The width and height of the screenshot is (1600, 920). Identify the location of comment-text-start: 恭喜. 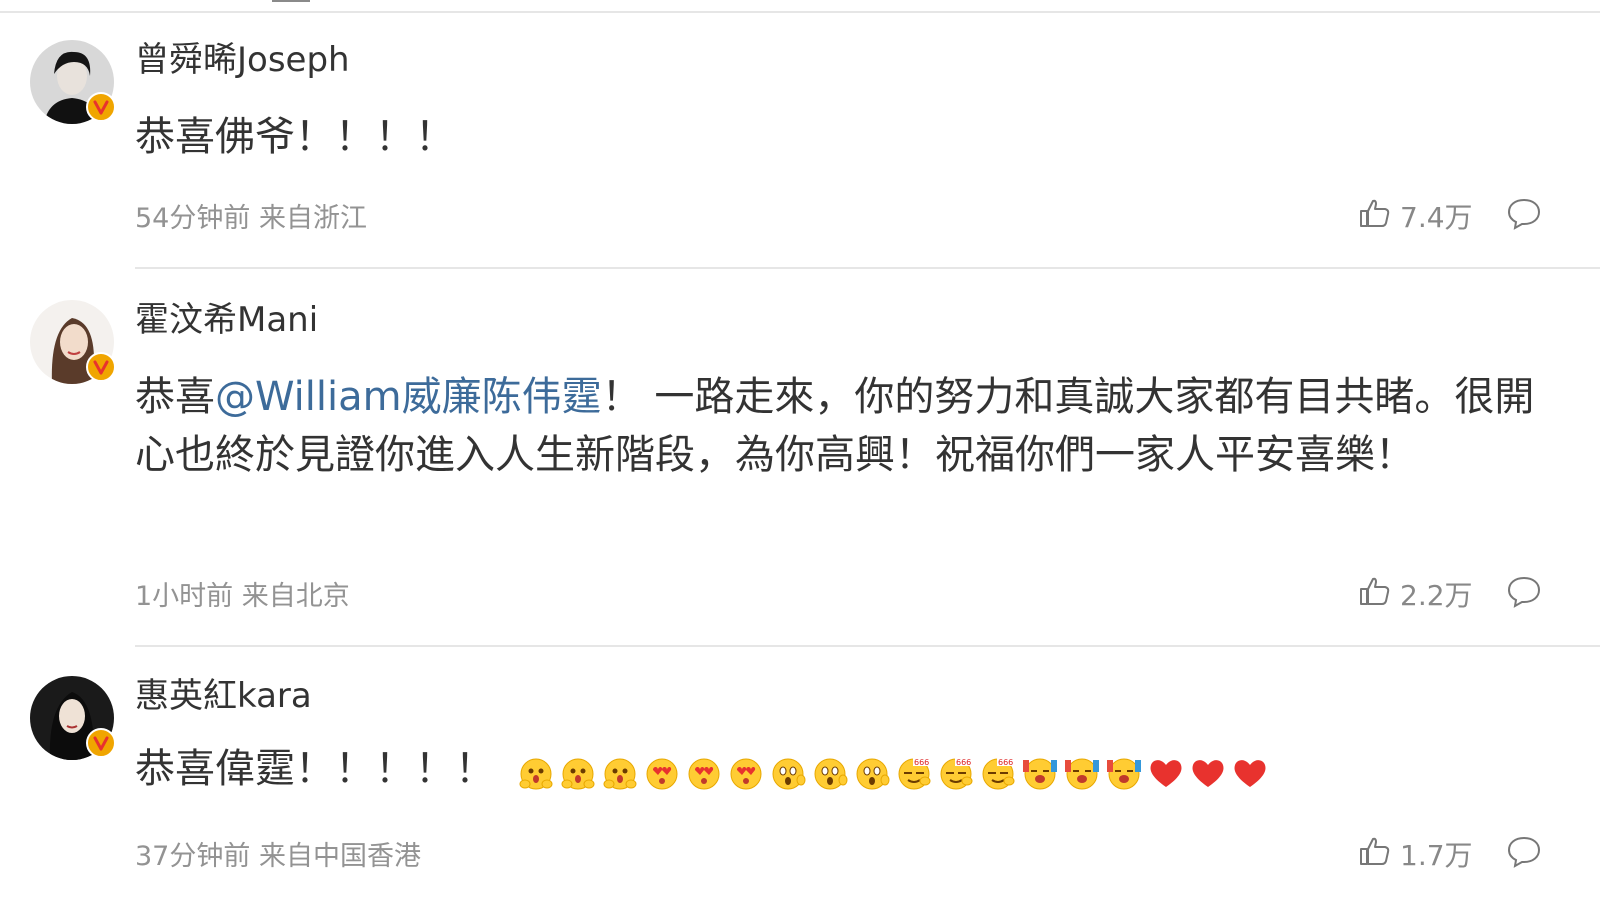
(175, 397).